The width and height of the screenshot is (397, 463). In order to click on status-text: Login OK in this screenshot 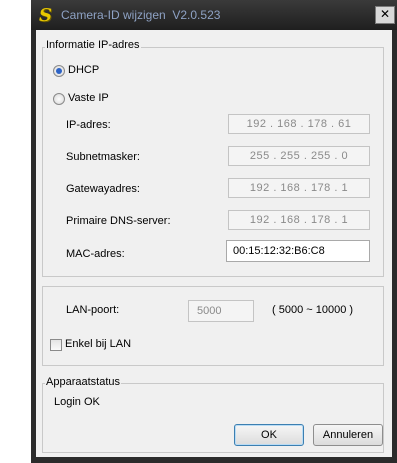, I will do `click(77, 402)`.